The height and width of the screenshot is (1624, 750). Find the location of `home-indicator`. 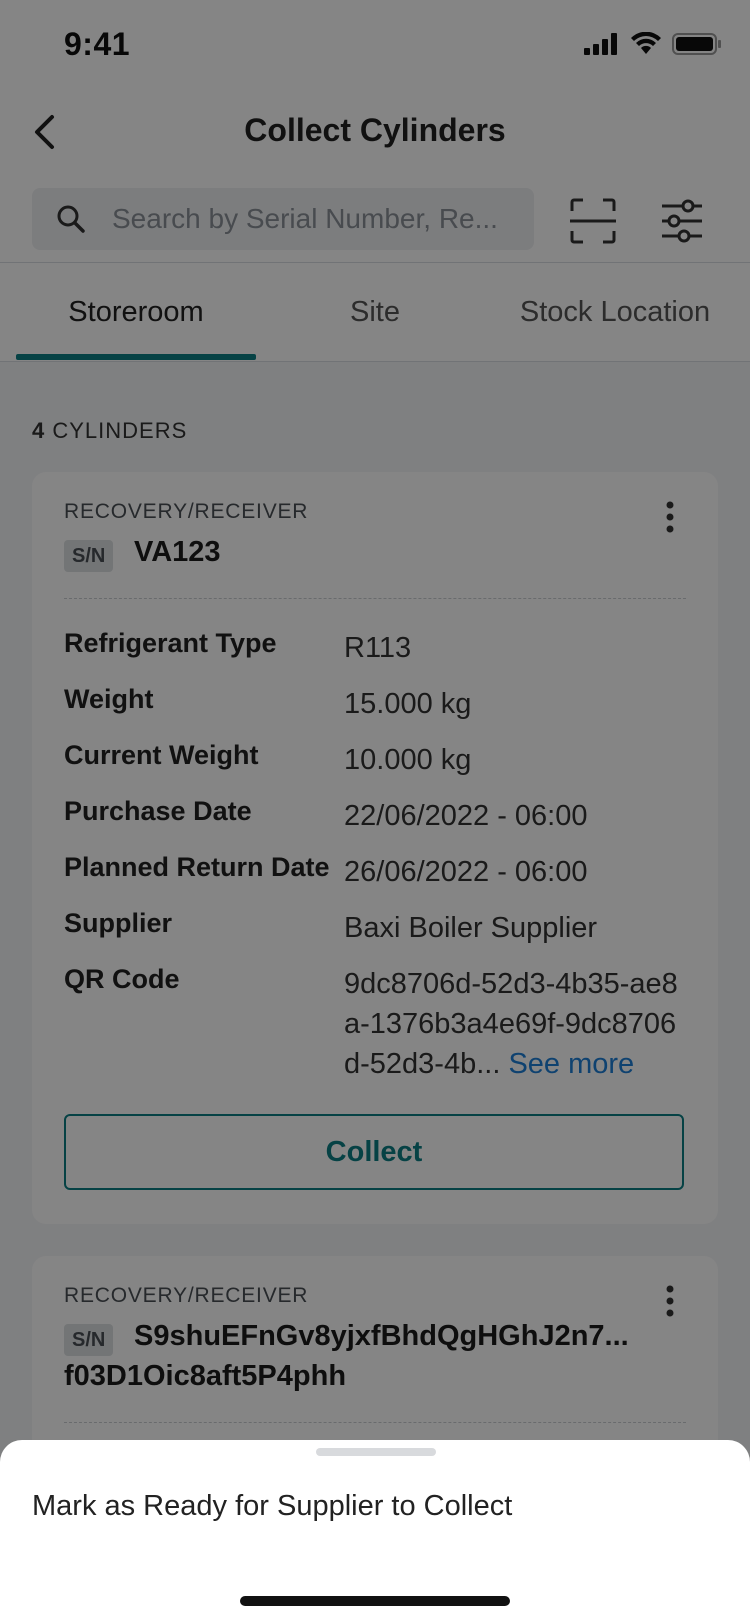

home-indicator is located at coordinates (375, 1601).